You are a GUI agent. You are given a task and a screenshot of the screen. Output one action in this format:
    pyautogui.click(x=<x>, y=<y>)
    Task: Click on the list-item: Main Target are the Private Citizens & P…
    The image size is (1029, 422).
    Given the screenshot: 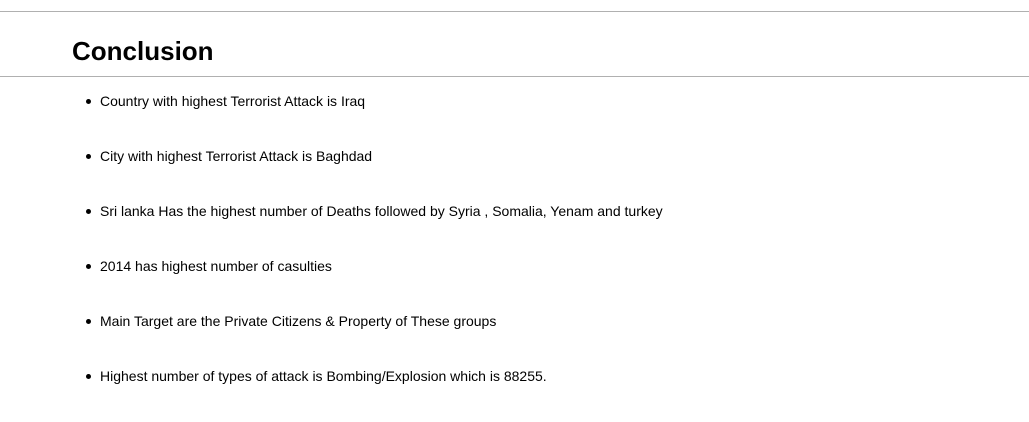 What is the action you would take?
    pyautogui.click(x=374, y=339)
    